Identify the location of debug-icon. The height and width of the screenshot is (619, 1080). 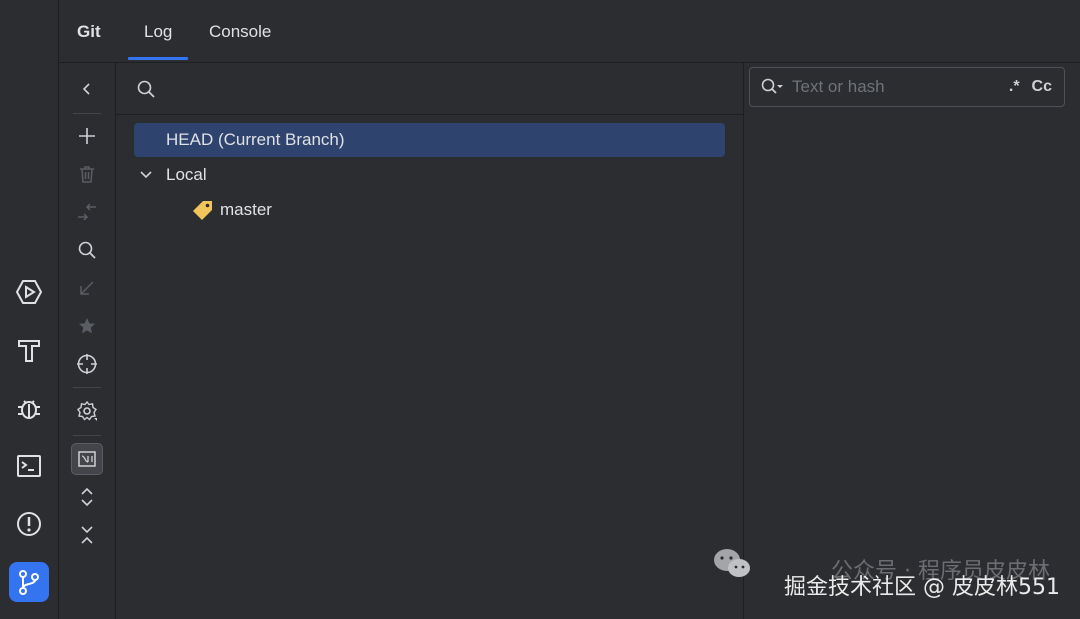
(29, 408).